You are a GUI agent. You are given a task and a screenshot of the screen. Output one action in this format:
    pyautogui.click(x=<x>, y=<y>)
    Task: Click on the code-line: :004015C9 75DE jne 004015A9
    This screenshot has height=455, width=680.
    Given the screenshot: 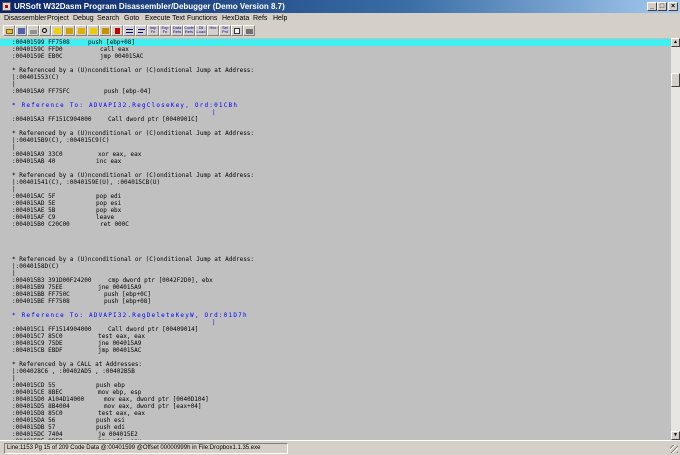 What is the action you would take?
    pyautogui.click(x=76, y=343)
    